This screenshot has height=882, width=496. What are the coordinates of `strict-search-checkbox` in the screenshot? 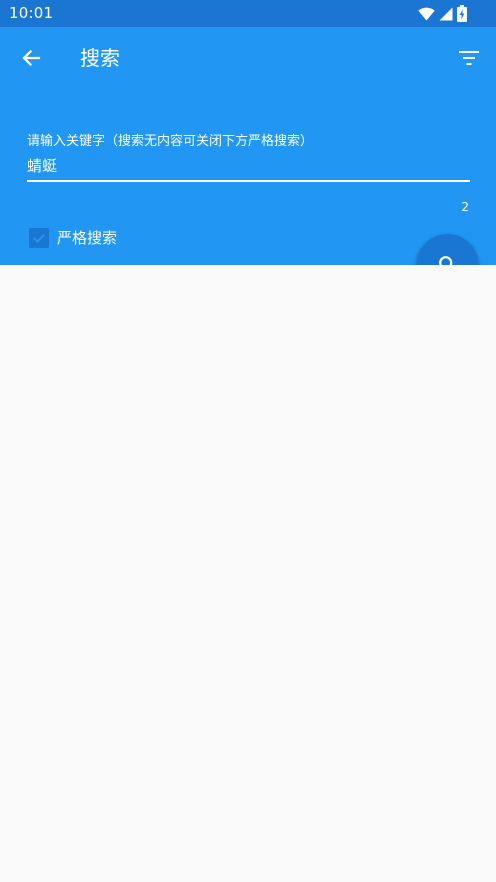 It's located at (39, 238).